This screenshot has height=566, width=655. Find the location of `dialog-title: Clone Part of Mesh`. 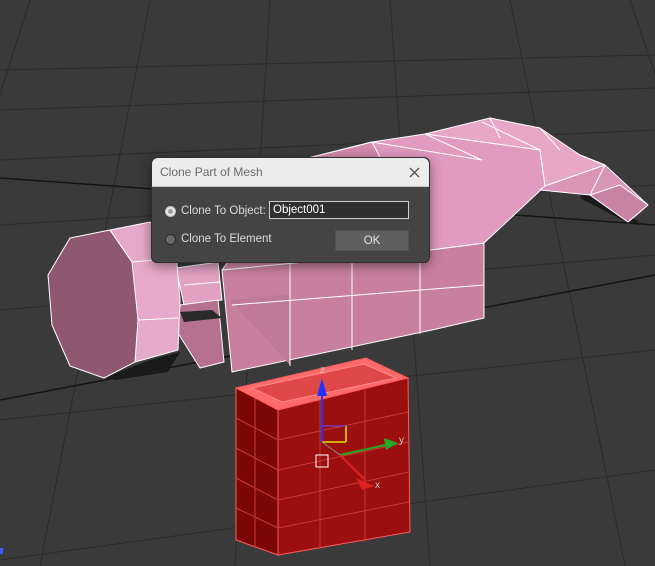

dialog-title: Clone Part of Mesh is located at coordinates (211, 172).